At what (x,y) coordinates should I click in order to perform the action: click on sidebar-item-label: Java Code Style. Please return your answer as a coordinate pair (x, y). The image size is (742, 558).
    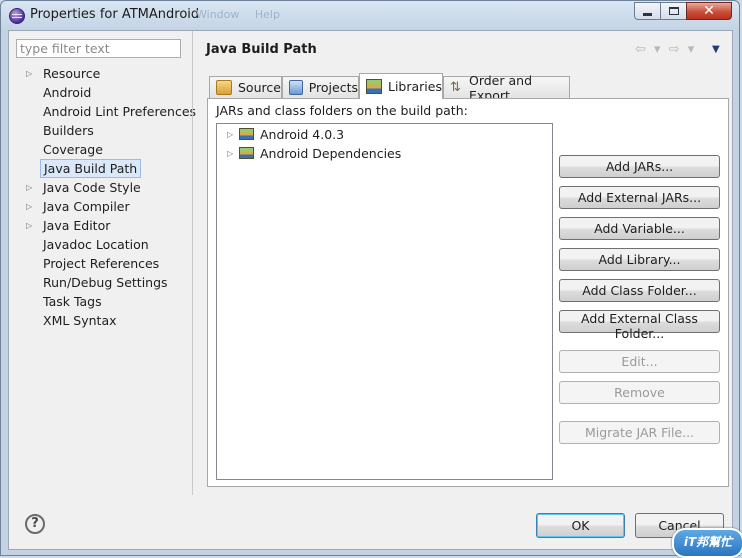
    Looking at the image, I should click on (92, 187).